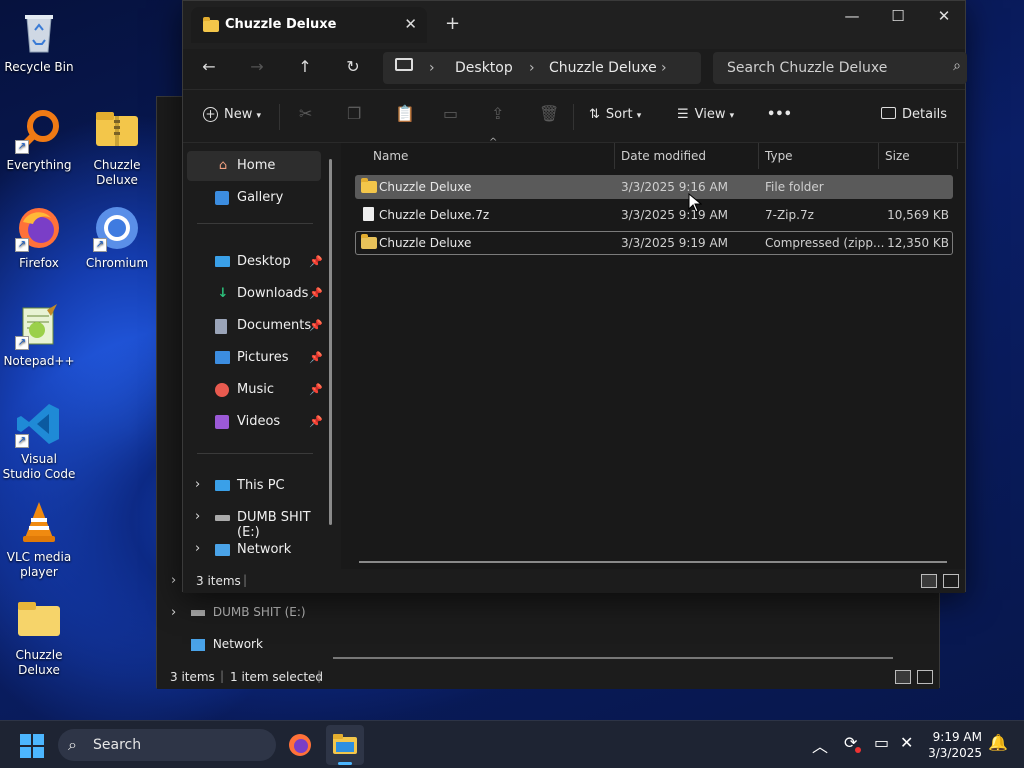 This screenshot has height=768, width=1024. Describe the element at coordinates (906, 742) in the screenshot. I see `volume-muted-icon: ✕` at that location.